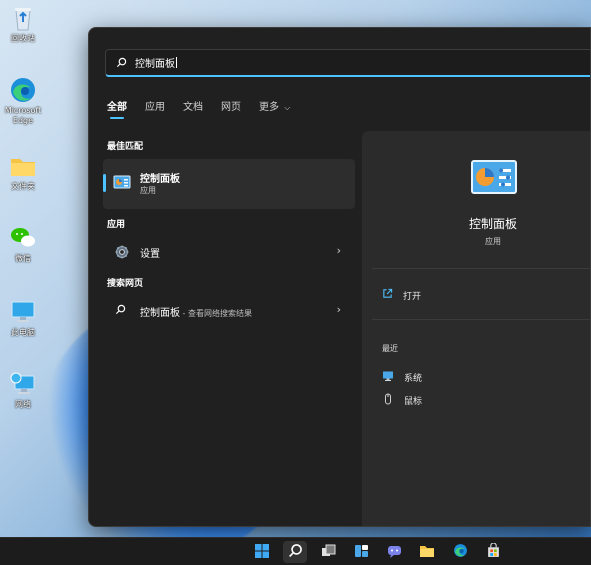 This screenshot has height=565, width=591. Describe the element at coordinates (287, 107) in the screenshot. I see `chevron-down-icon: ⌵` at that location.